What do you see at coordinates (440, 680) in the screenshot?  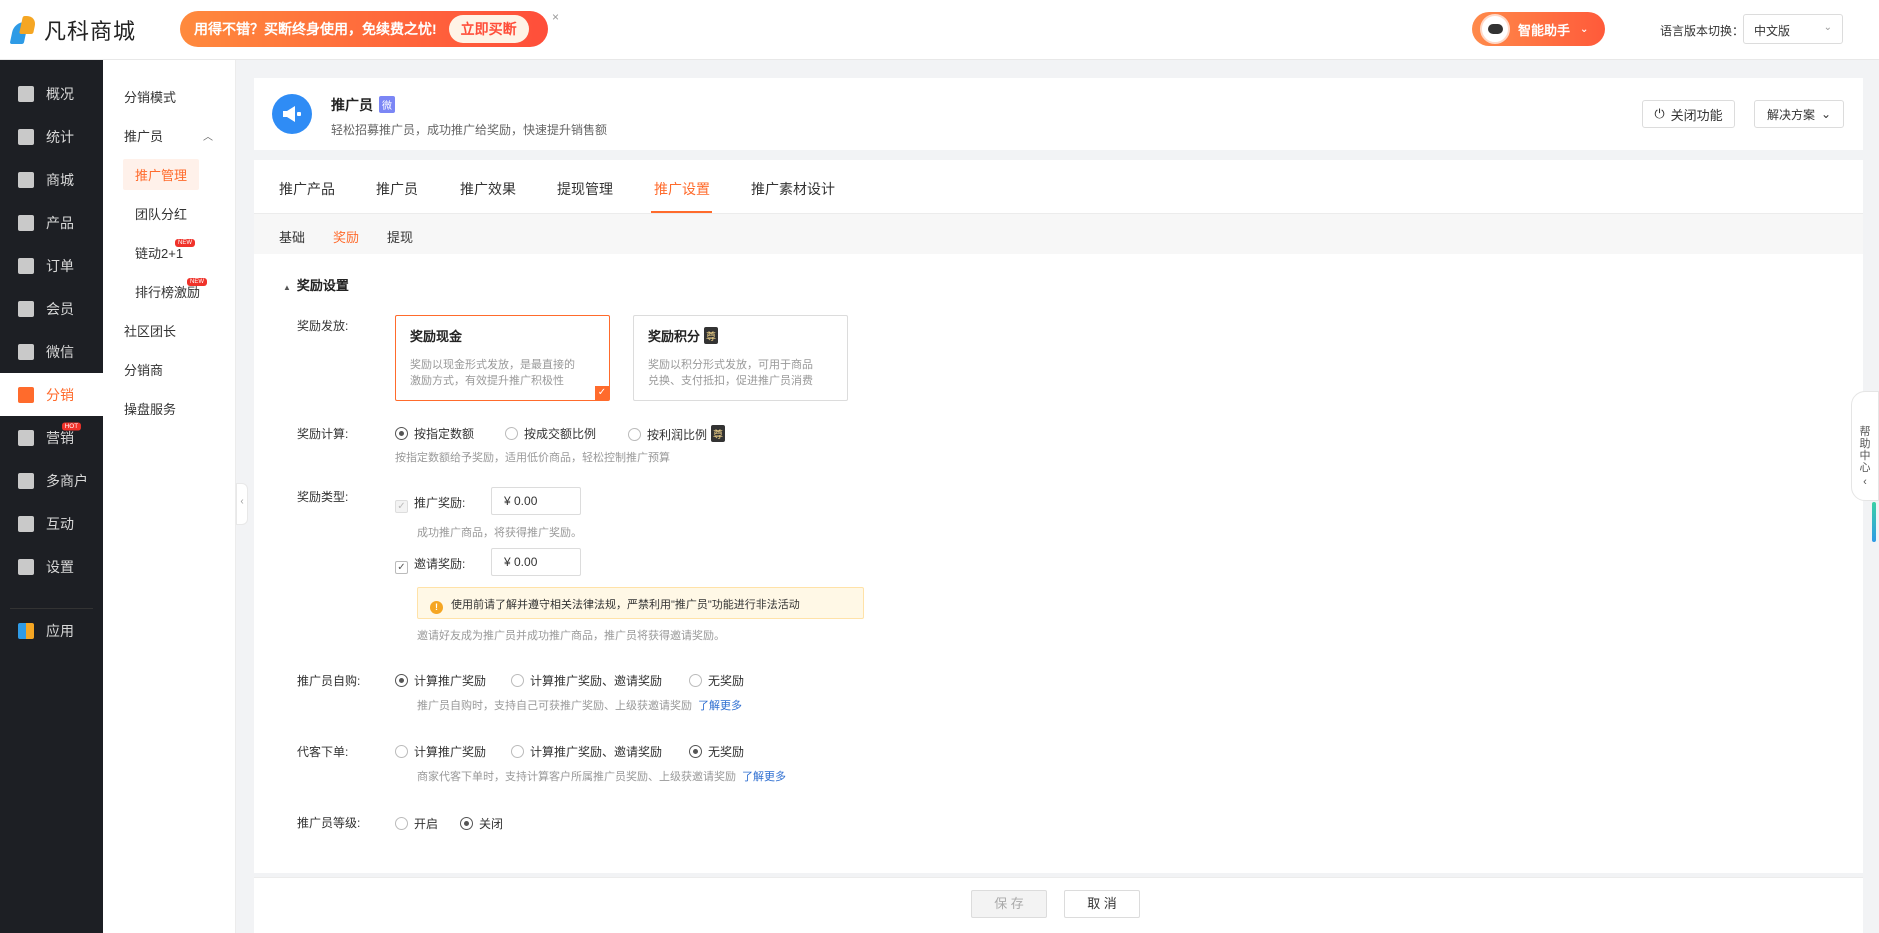 I see `radio-self-promo: 计算推广奖励` at bounding box center [440, 680].